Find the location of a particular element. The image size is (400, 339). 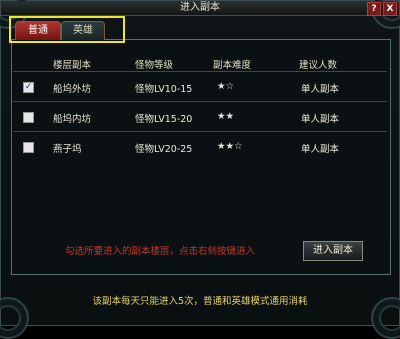

monster-level: 怪物LV15-20 is located at coordinates (164, 119).